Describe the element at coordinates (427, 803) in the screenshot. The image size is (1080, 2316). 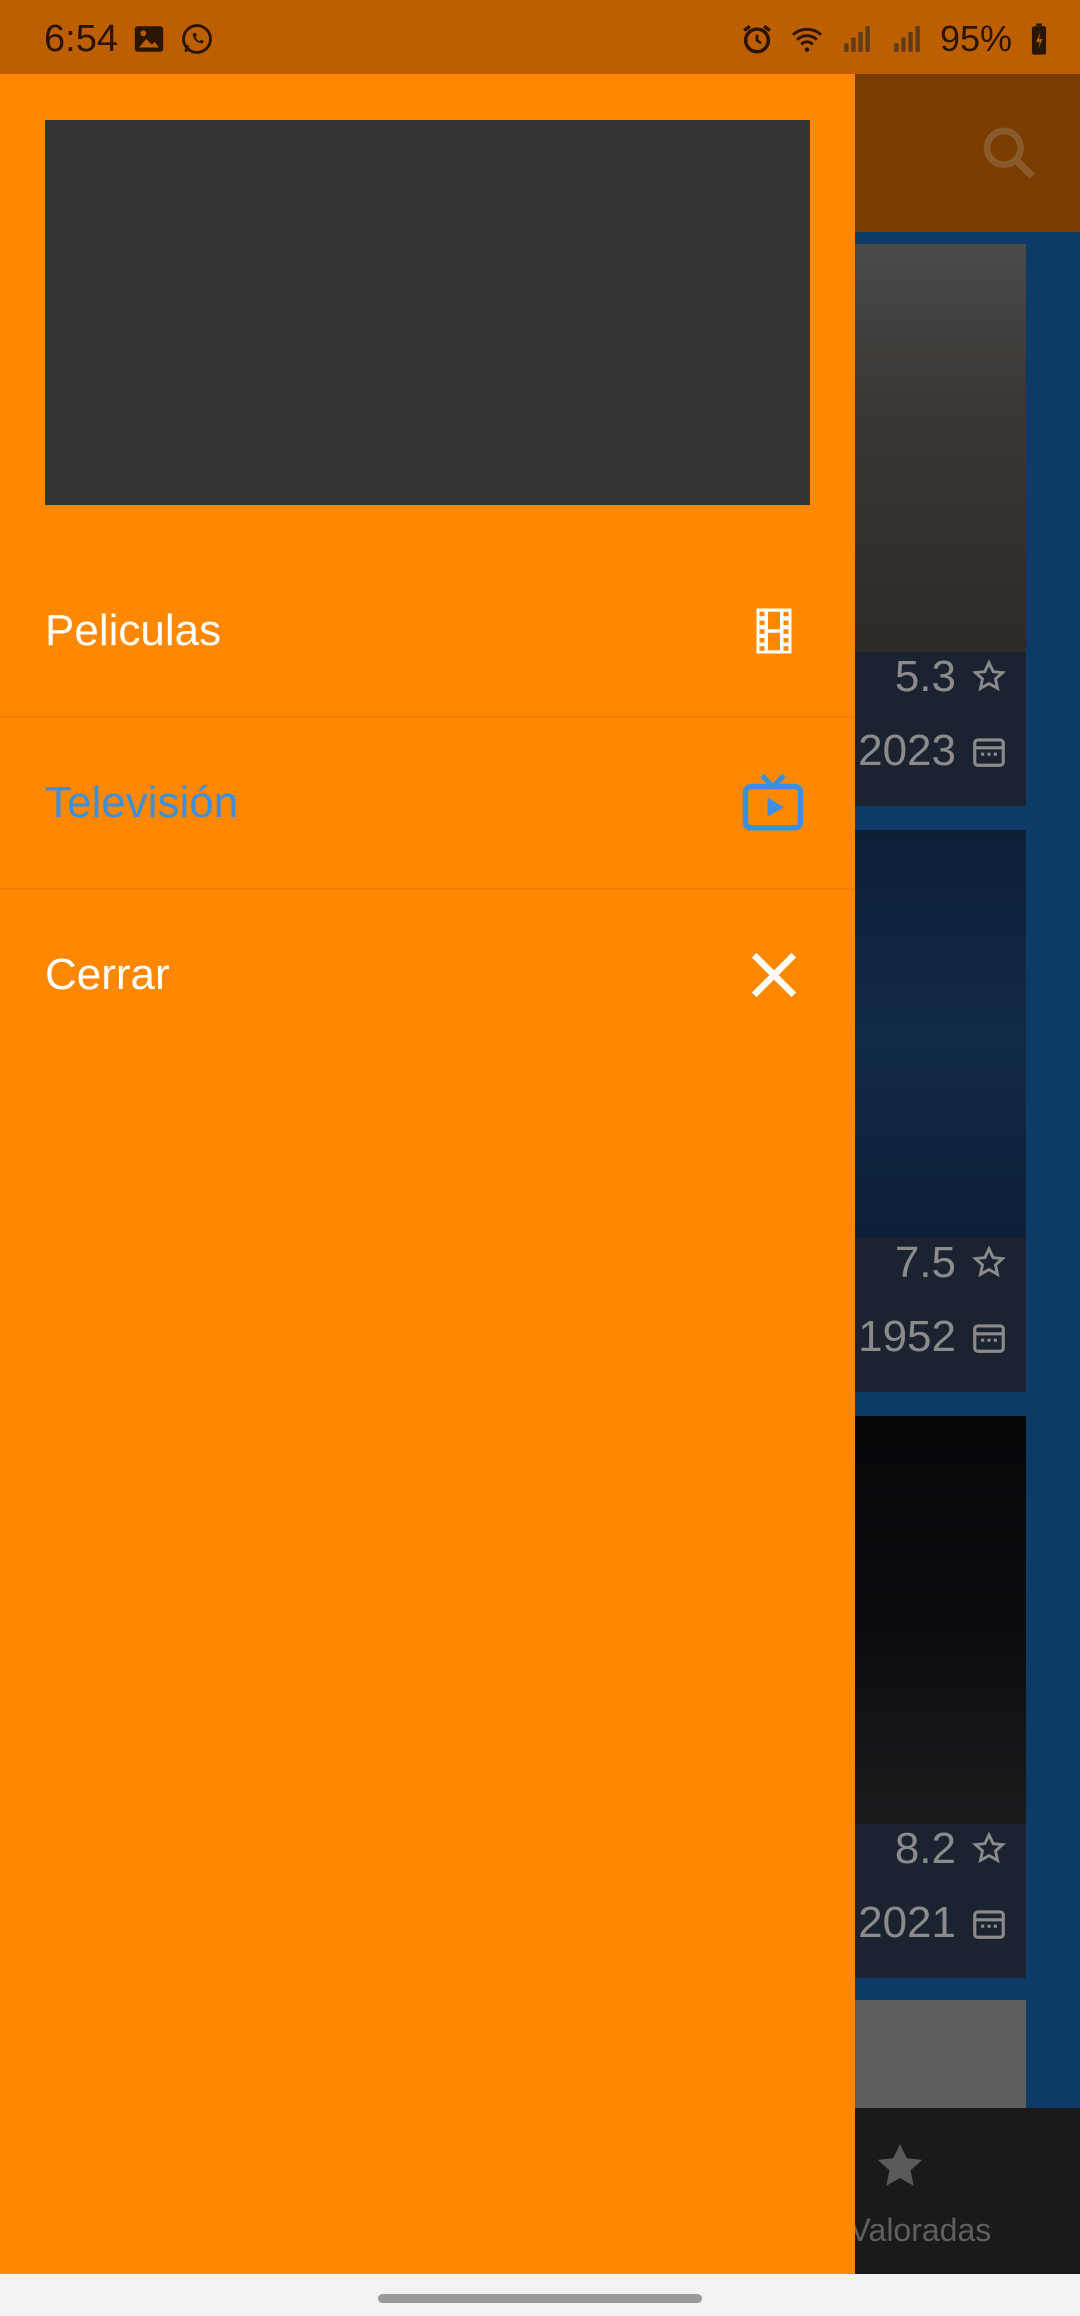
I see `menu-item-television: Televisión` at that location.